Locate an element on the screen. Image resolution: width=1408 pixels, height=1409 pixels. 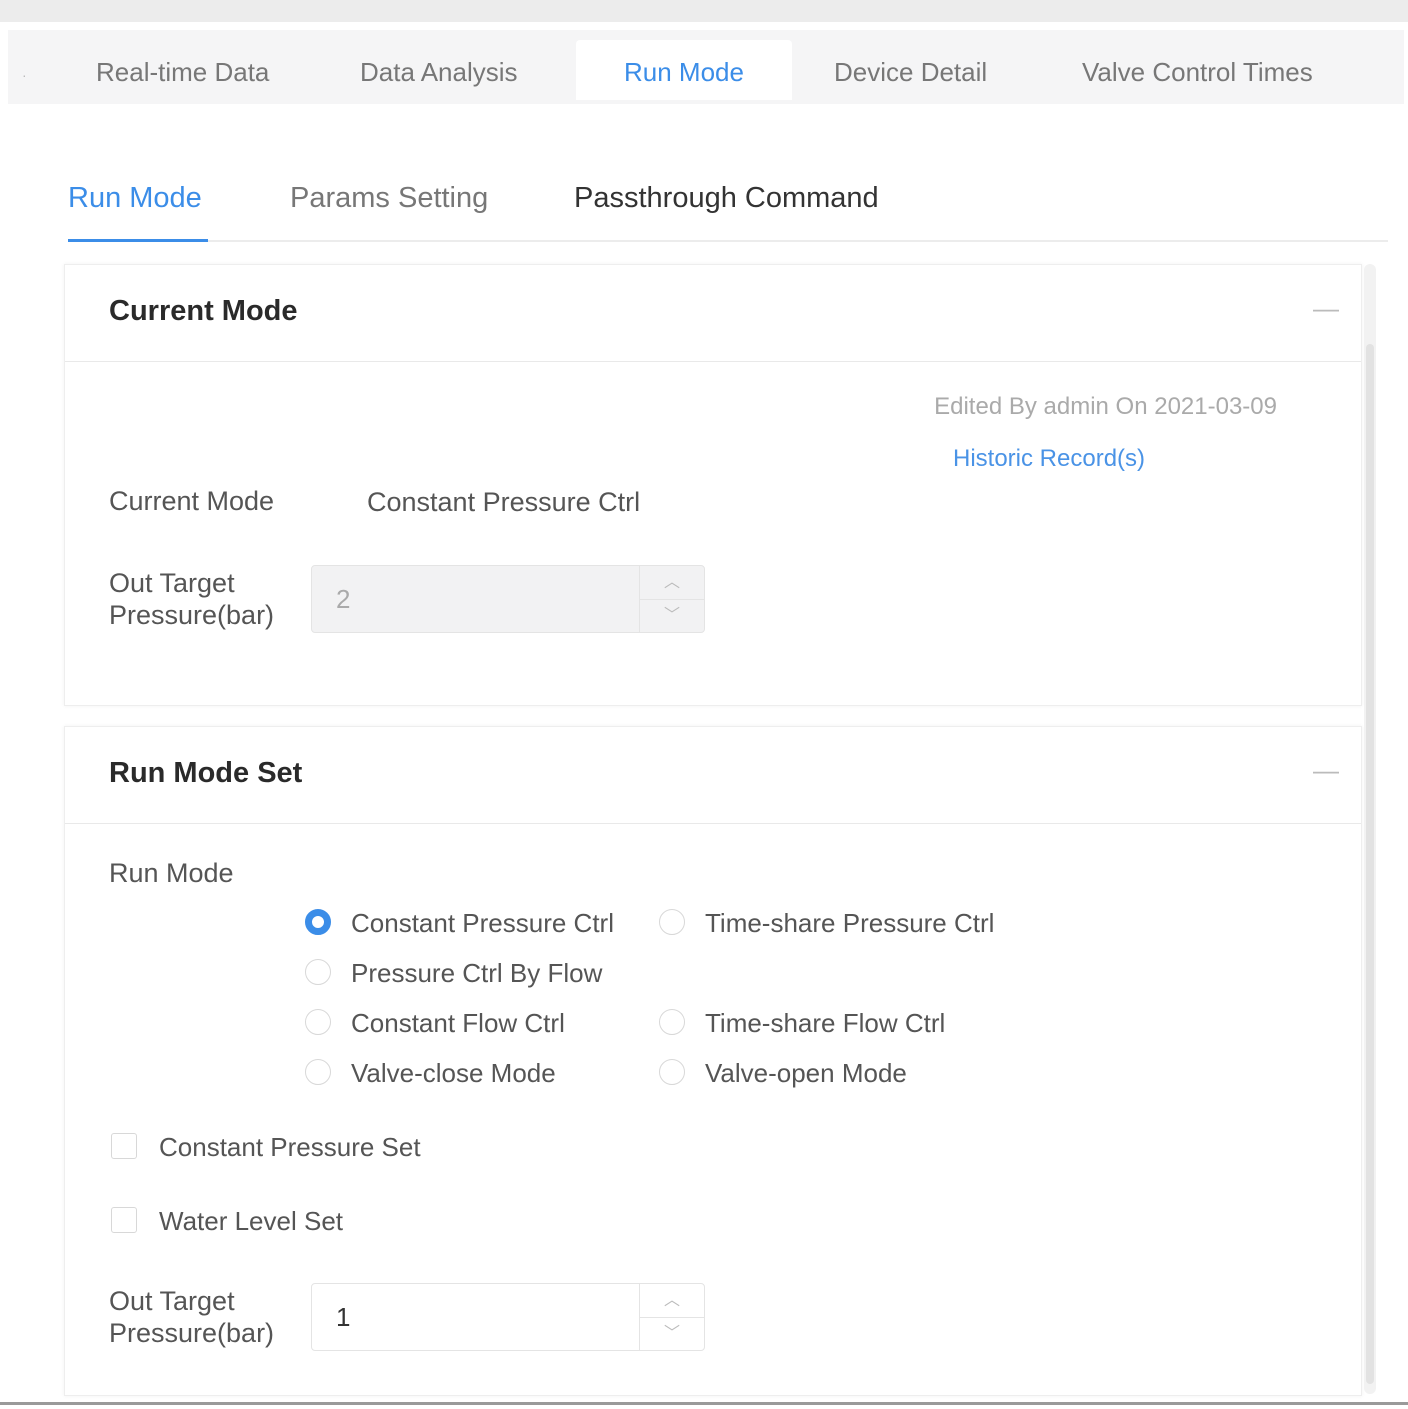
target-pressure-value: 1 is located at coordinates (343, 1317).